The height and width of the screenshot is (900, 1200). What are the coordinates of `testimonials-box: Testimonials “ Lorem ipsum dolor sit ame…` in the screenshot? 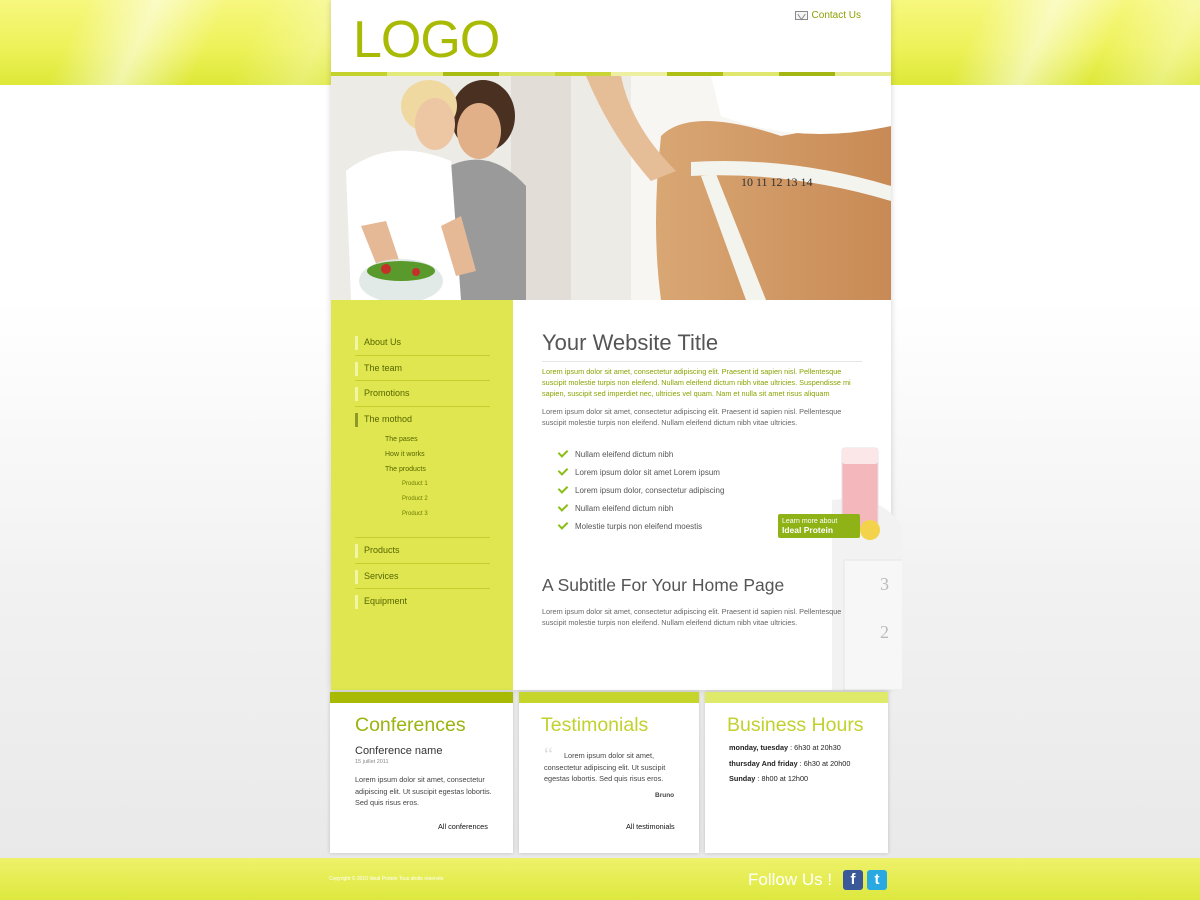 It's located at (609, 772).